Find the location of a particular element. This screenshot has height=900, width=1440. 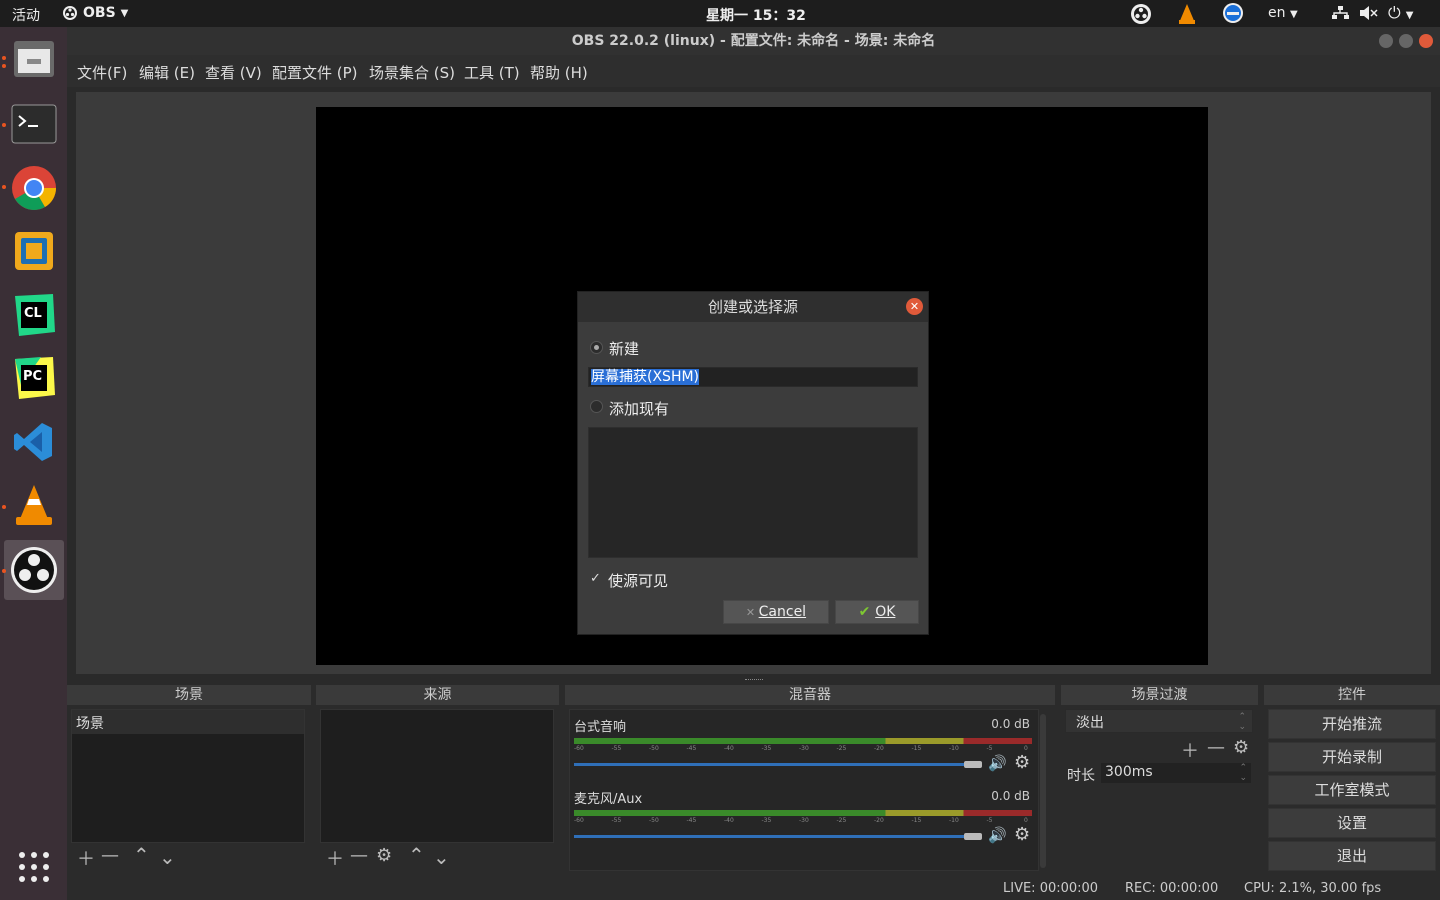

app-menu-button: OBS ▼ is located at coordinates (95, 13).